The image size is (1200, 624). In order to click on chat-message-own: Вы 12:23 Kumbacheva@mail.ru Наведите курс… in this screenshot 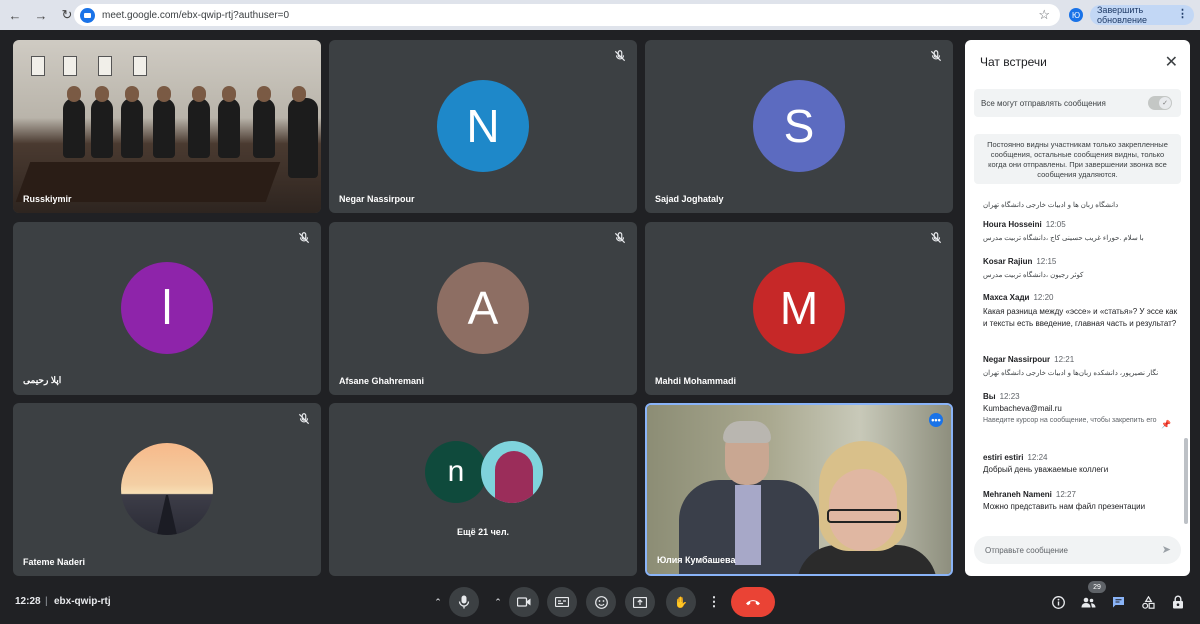, I will do `click(1081, 410)`.